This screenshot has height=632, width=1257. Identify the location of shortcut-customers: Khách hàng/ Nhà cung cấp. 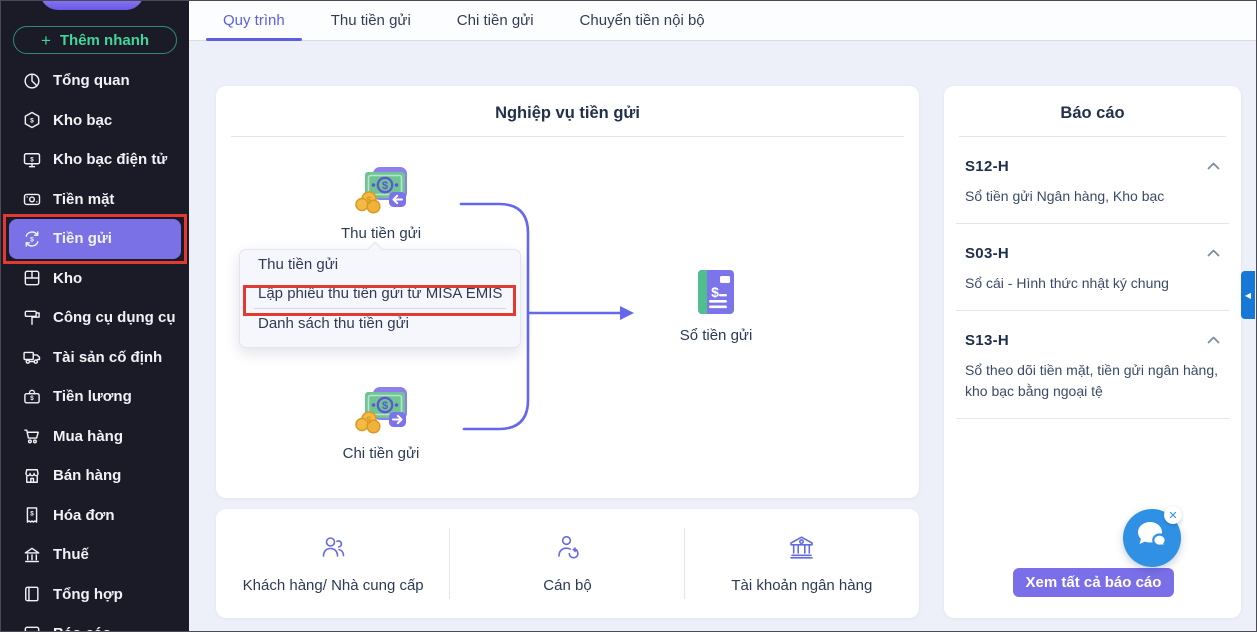
(333, 563).